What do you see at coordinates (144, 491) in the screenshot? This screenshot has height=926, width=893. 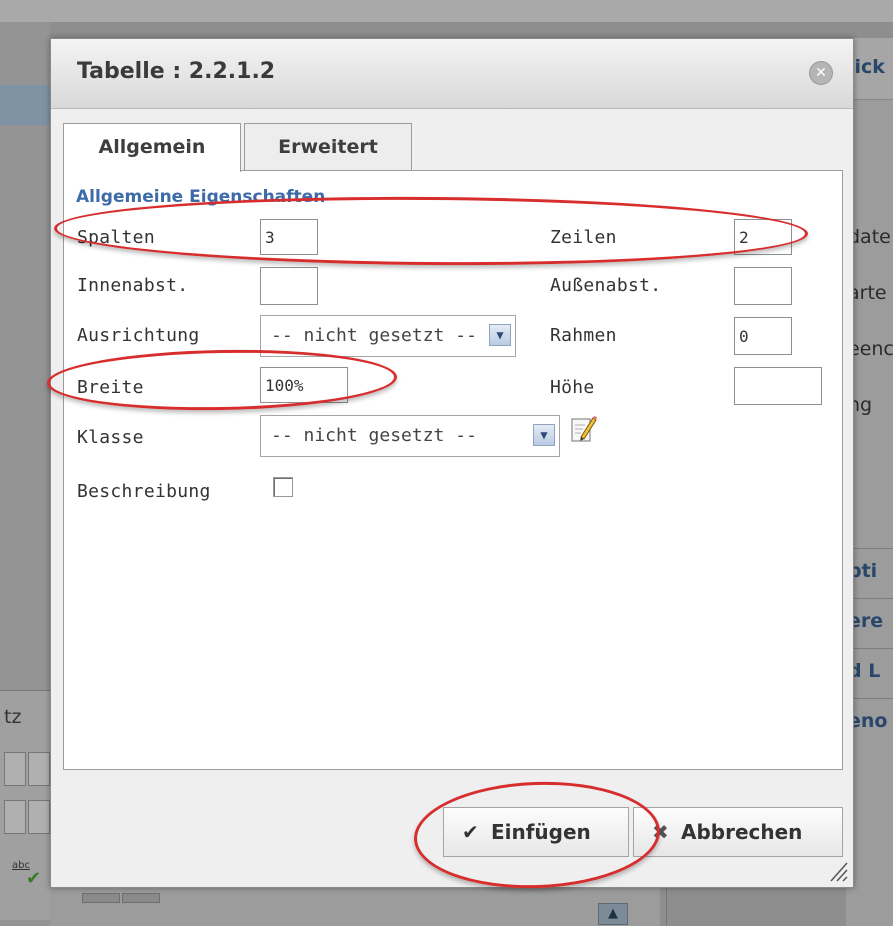 I see `beschreibung-label: Beschreibung` at bounding box center [144, 491].